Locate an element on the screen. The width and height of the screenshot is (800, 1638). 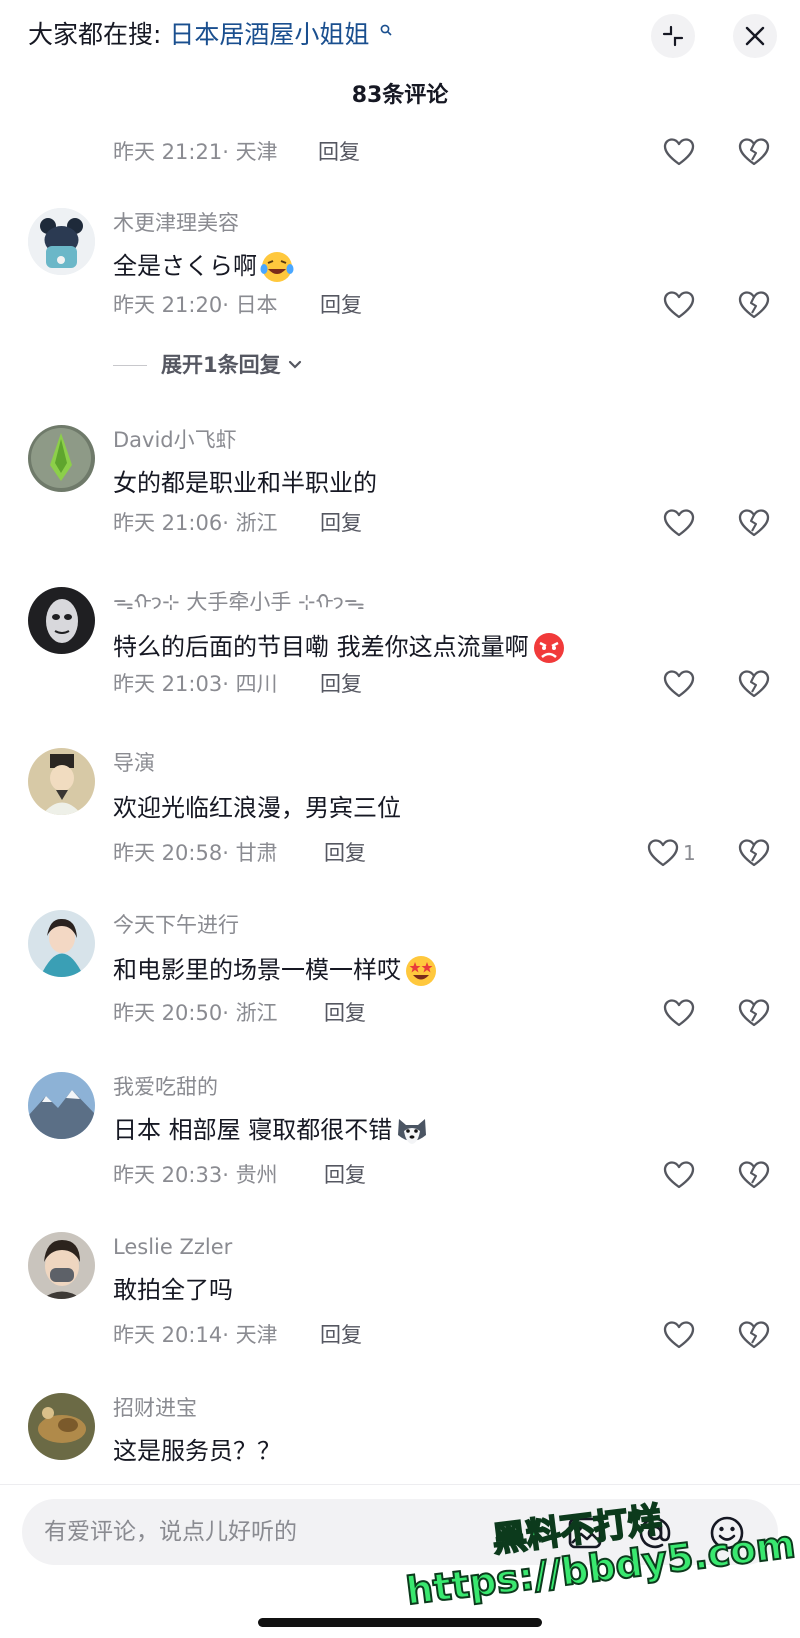
comment-meta: 昨天 21:06· 浙江 is located at coordinates (195, 523).